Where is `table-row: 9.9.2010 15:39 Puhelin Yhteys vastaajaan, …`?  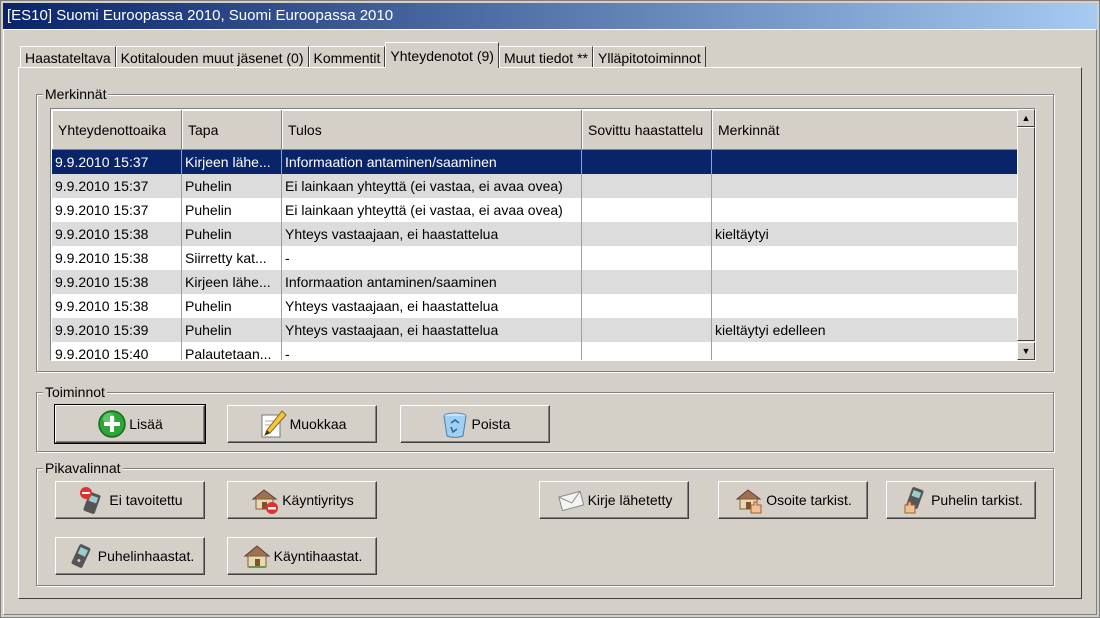 table-row: 9.9.2010 15:39 Puhelin Yhteys vastaajaan, … is located at coordinates (535, 330).